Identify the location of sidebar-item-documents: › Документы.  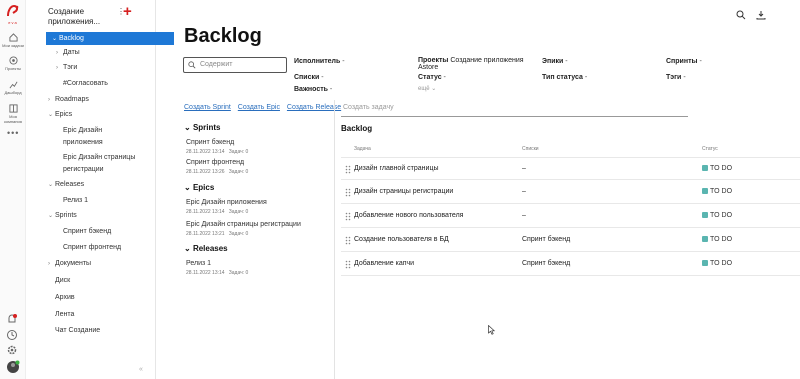
(69, 264).